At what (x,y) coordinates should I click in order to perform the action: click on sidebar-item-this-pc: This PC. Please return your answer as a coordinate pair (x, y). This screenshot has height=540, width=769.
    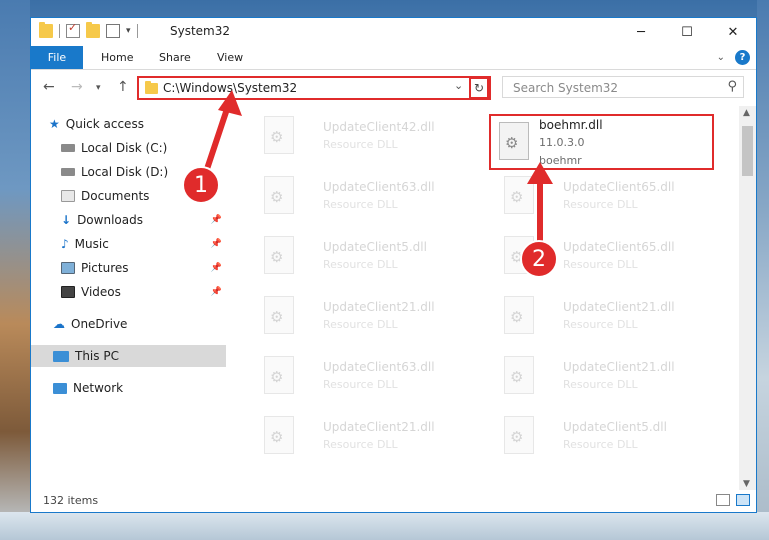
    Looking at the image, I should click on (128, 356).